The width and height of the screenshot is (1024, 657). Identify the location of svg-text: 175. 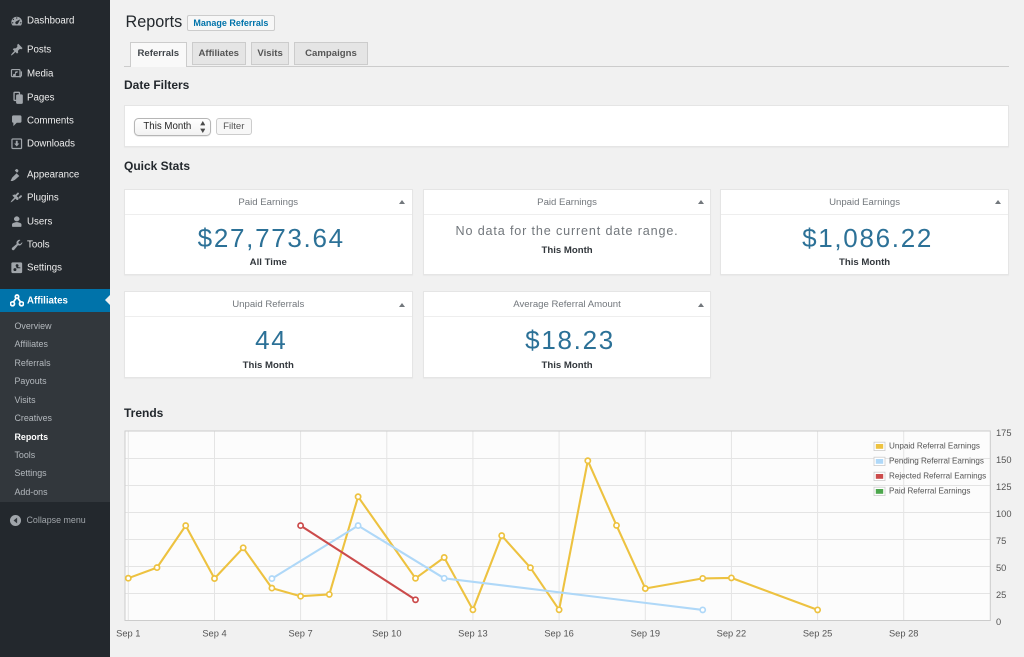
(1004, 433).